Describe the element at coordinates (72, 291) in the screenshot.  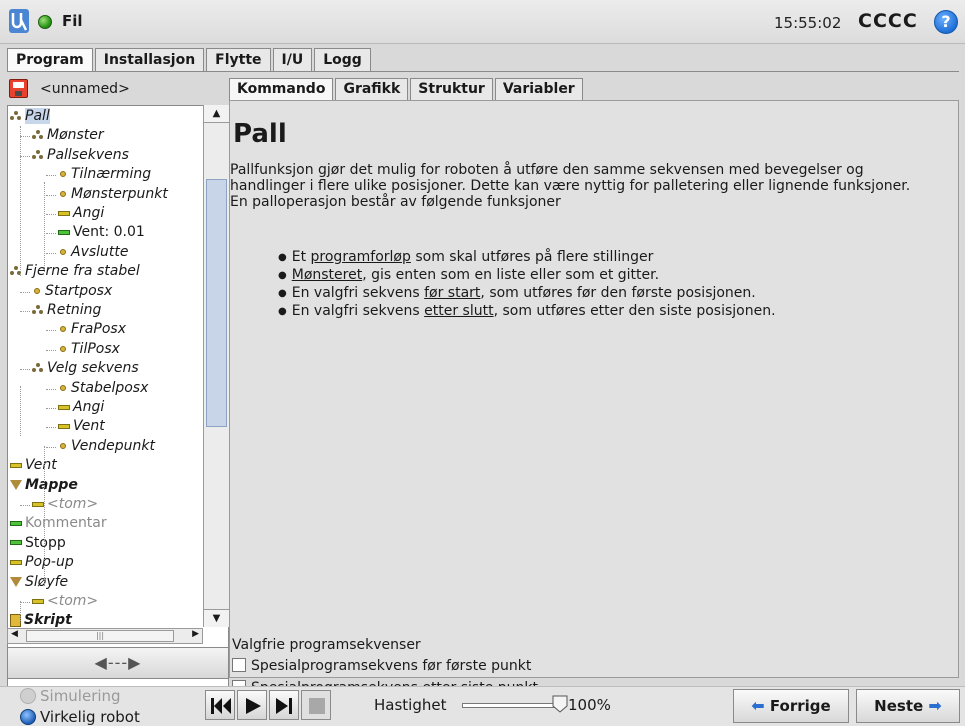
I see `tree-node: Startposx` at that location.